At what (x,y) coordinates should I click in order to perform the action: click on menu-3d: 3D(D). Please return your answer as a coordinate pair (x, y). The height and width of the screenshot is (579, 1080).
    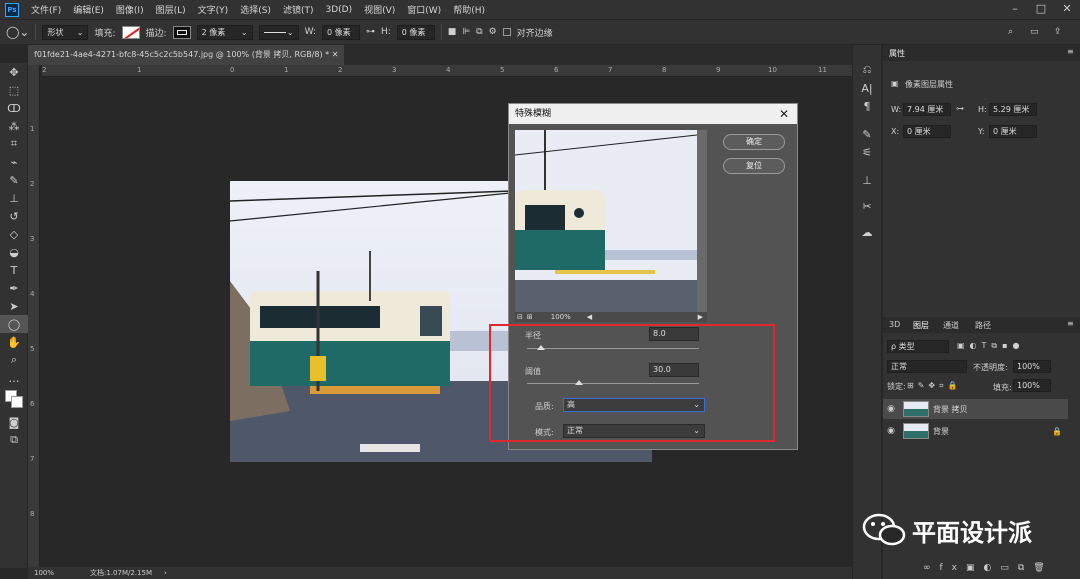
    Looking at the image, I should click on (338, 10).